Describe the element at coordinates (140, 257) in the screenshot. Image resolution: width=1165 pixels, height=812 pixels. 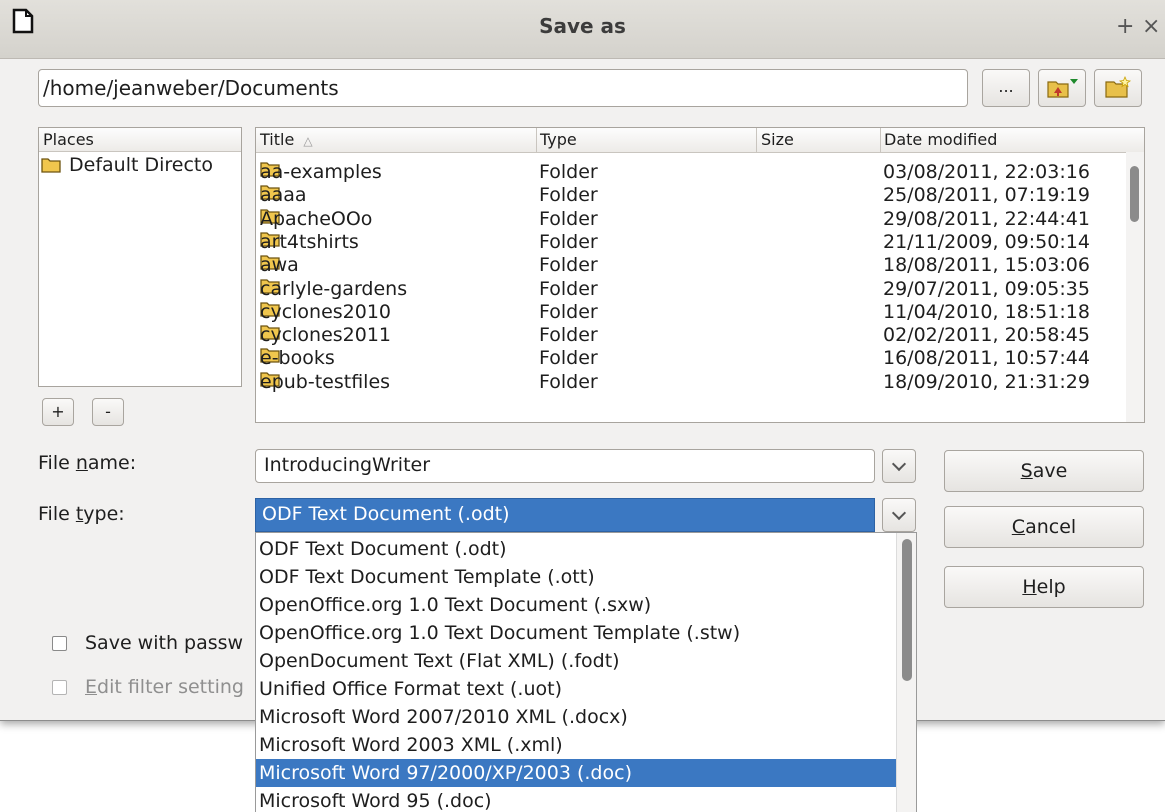
I see `places-panel: Places Default Directo` at that location.